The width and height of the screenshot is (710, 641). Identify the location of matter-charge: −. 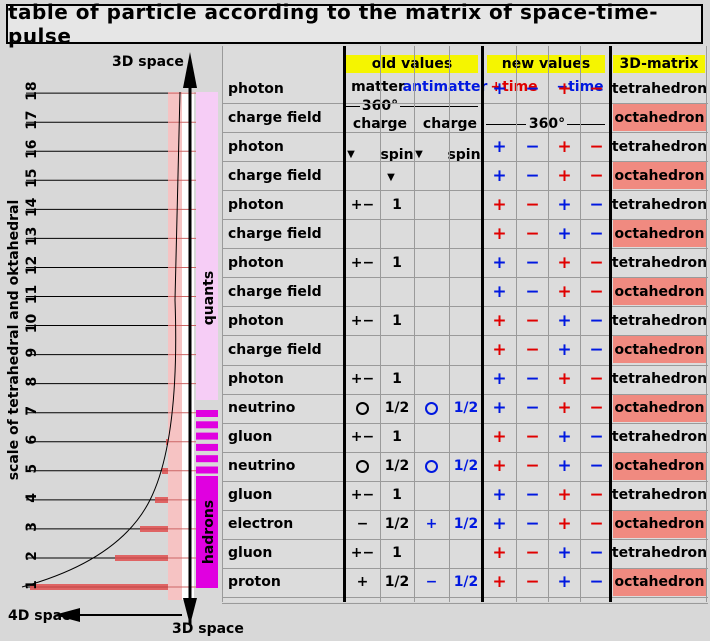
(362, 524).